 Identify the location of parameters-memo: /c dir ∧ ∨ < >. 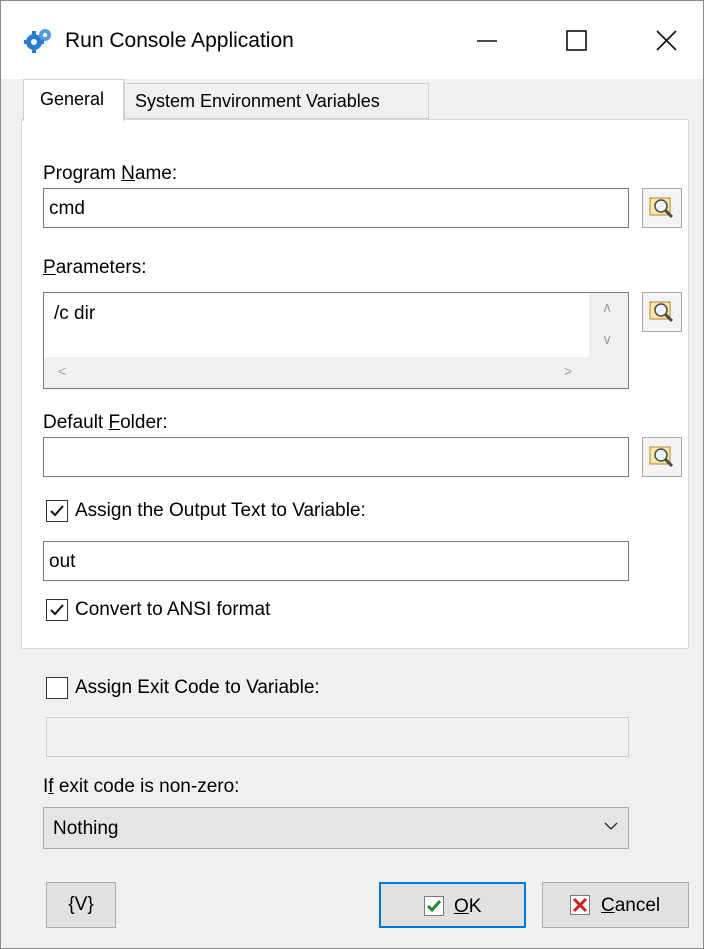
(336, 340).